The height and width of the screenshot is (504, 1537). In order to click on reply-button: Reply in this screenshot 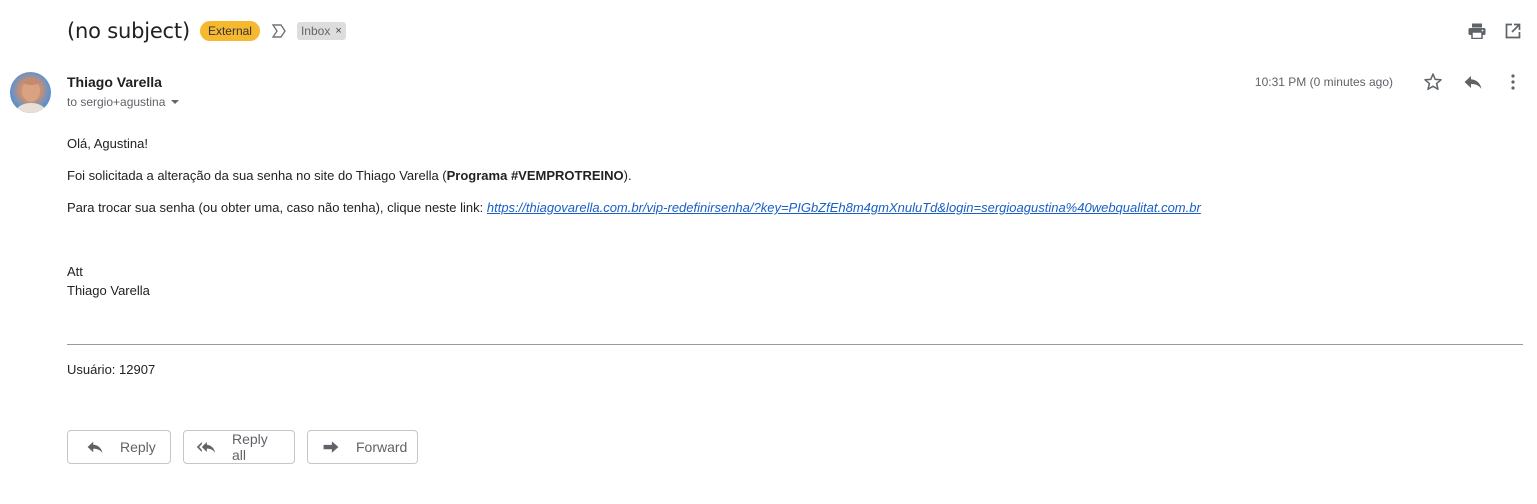, I will do `click(119, 447)`.